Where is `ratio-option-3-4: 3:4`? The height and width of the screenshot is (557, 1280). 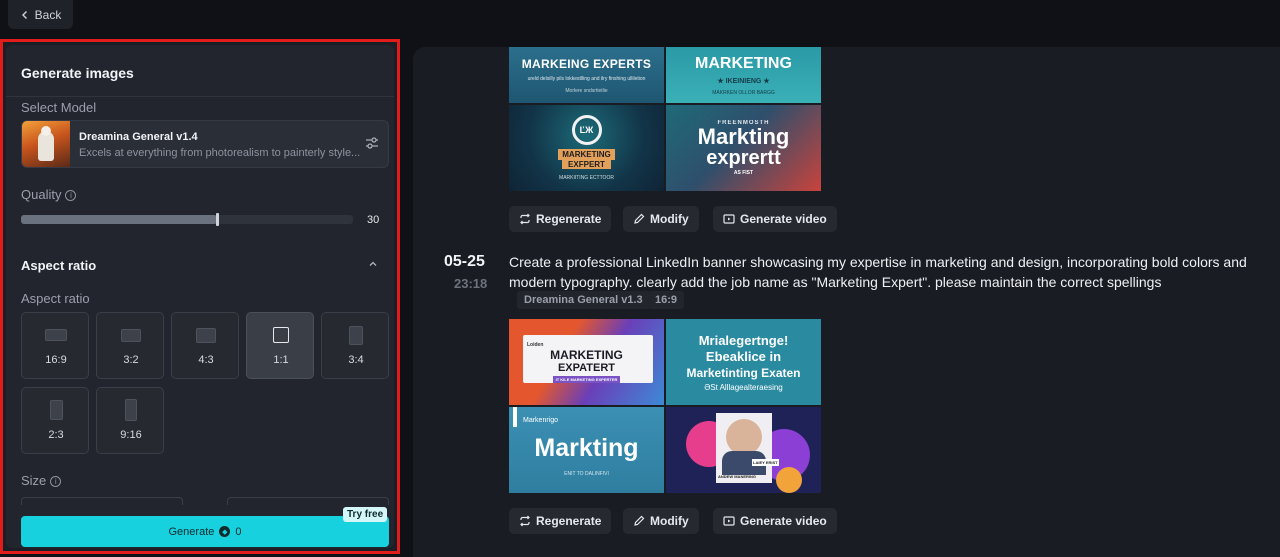
ratio-option-3-4: 3:4 is located at coordinates (355, 345).